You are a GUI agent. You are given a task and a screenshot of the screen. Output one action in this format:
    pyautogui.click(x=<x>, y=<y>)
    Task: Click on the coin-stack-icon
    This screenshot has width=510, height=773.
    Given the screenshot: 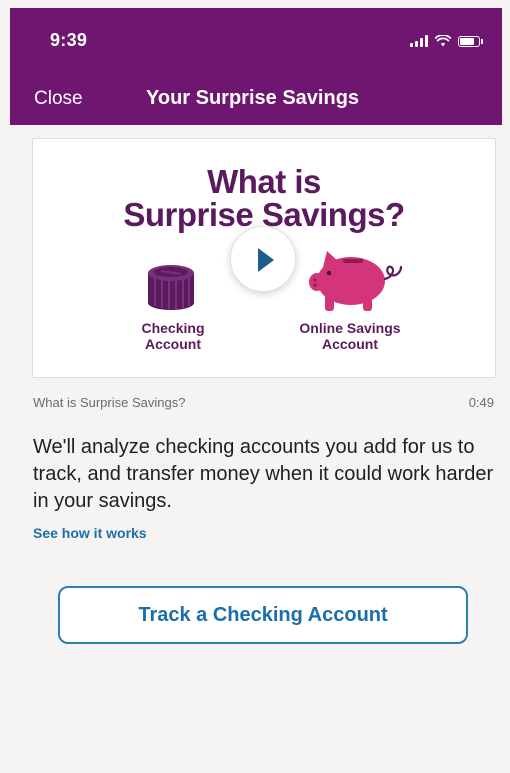 What is the action you would take?
    pyautogui.click(x=171, y=287)
    